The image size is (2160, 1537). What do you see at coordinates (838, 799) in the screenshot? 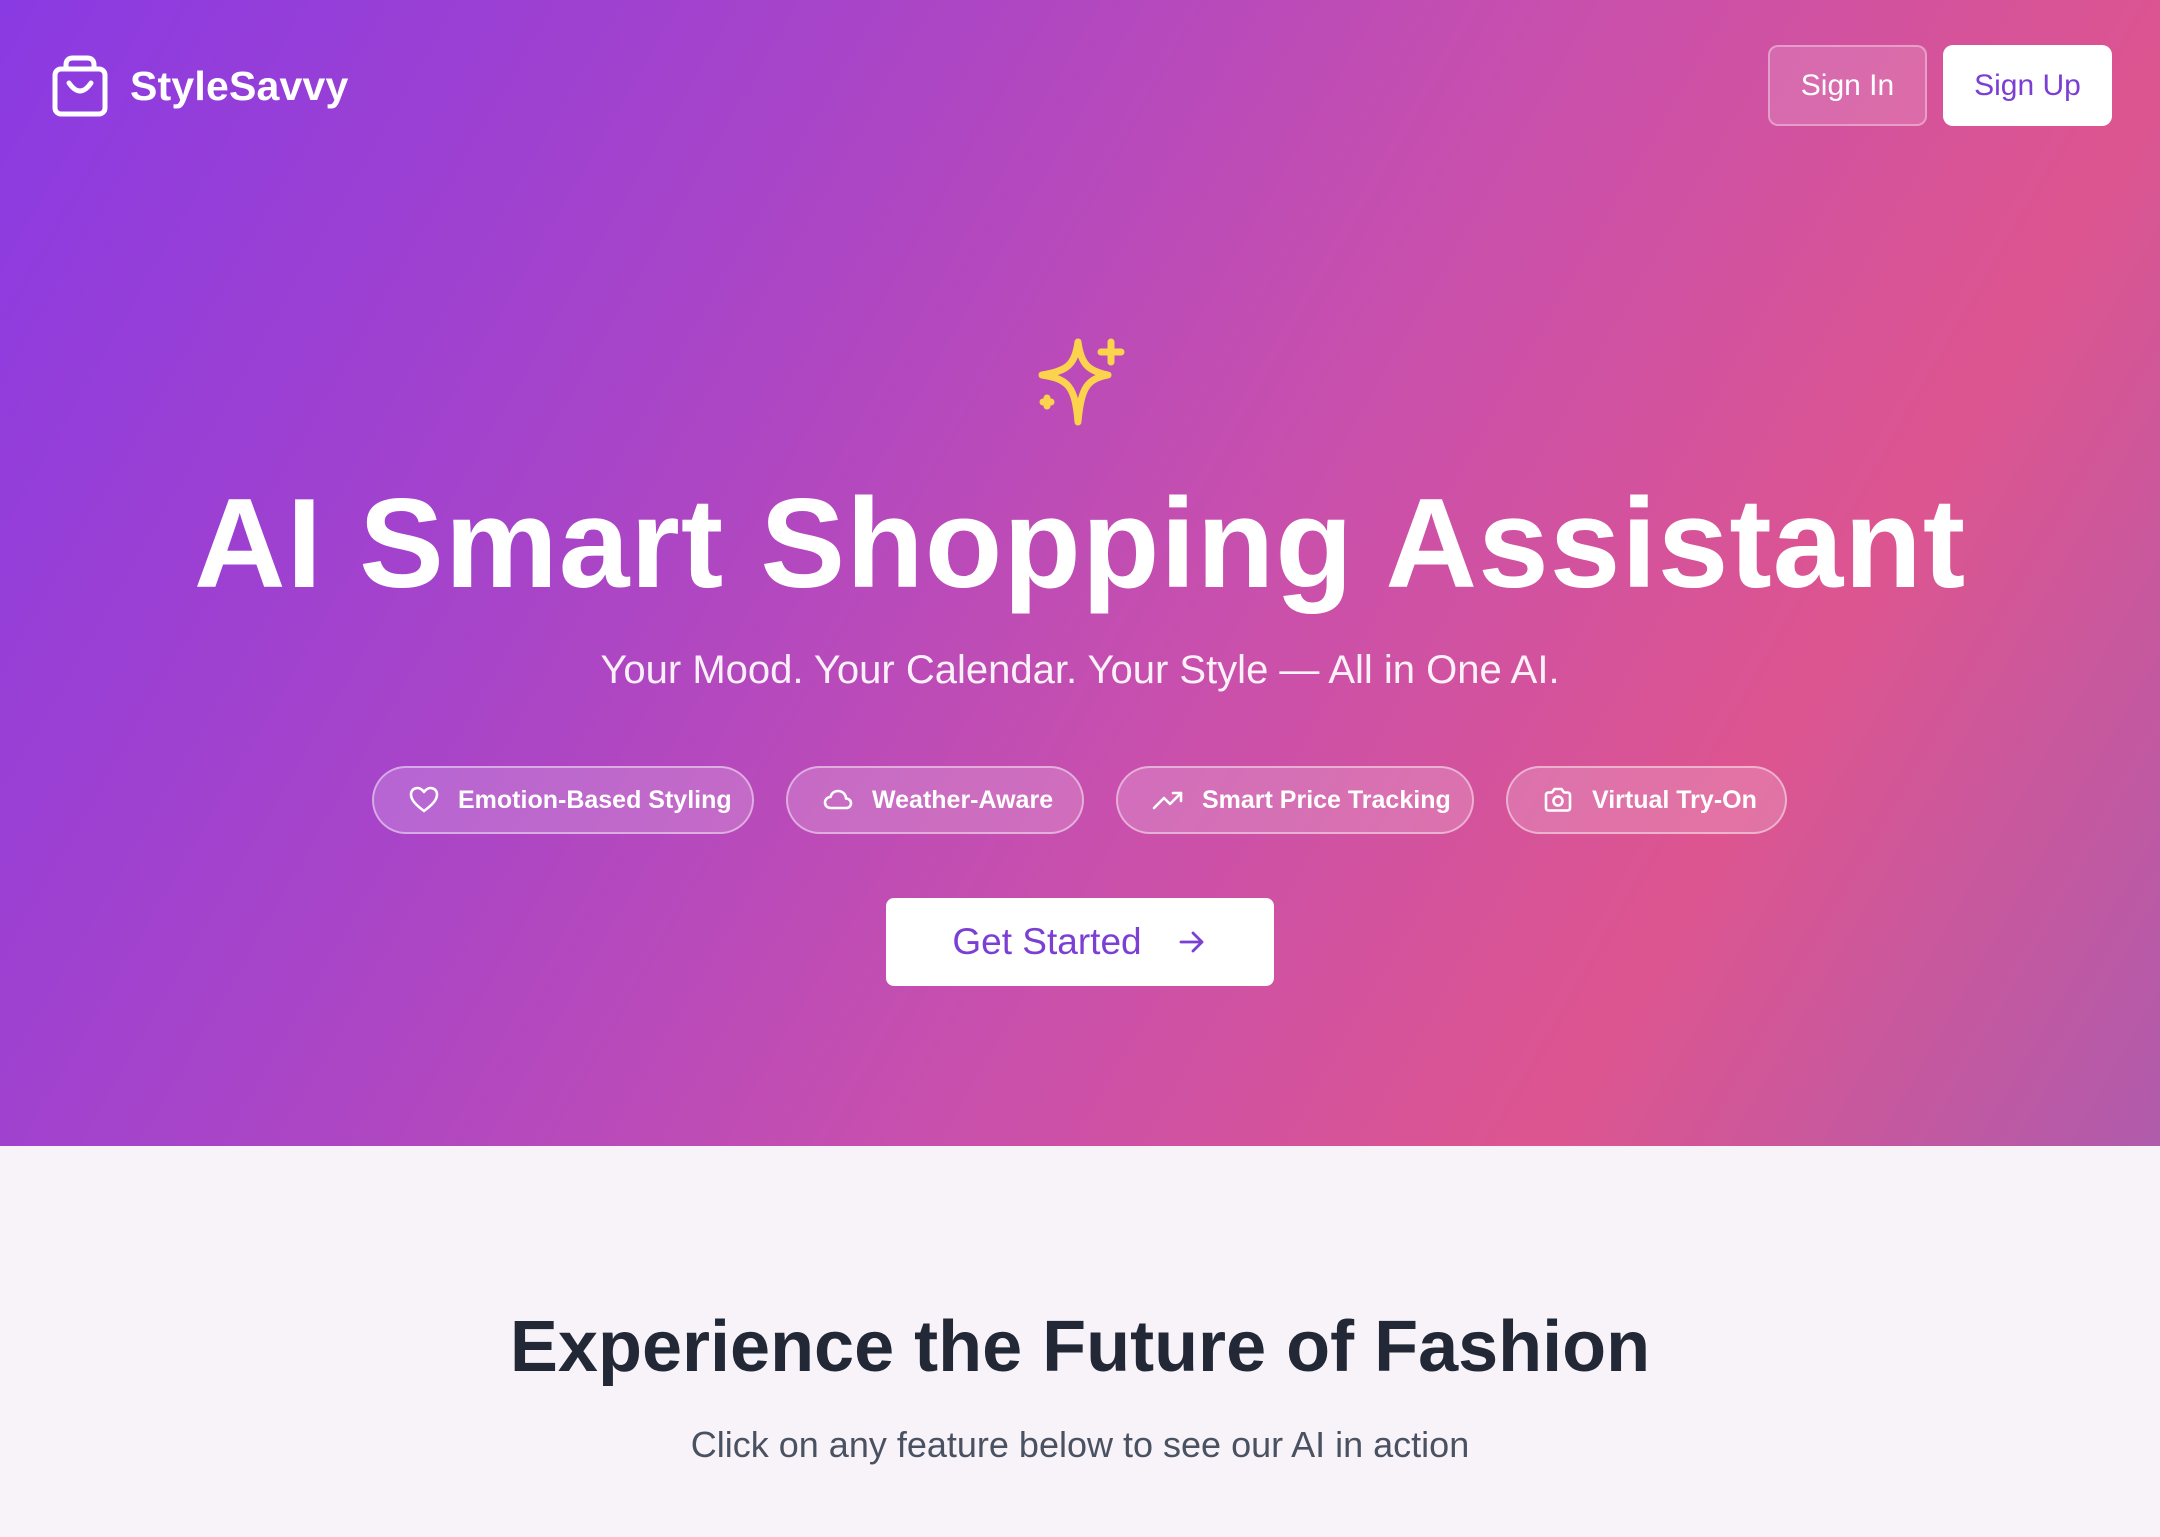
I see `cloud-icon` at bounding box center [838, 799].